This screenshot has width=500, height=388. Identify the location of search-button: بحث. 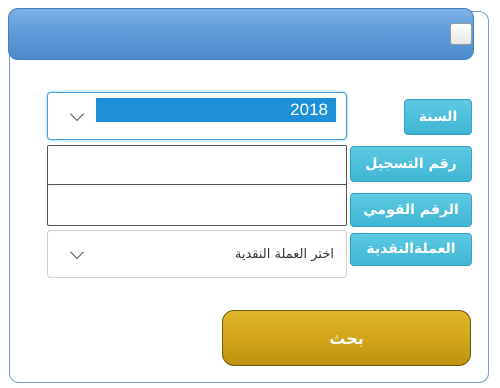
(346, 338).